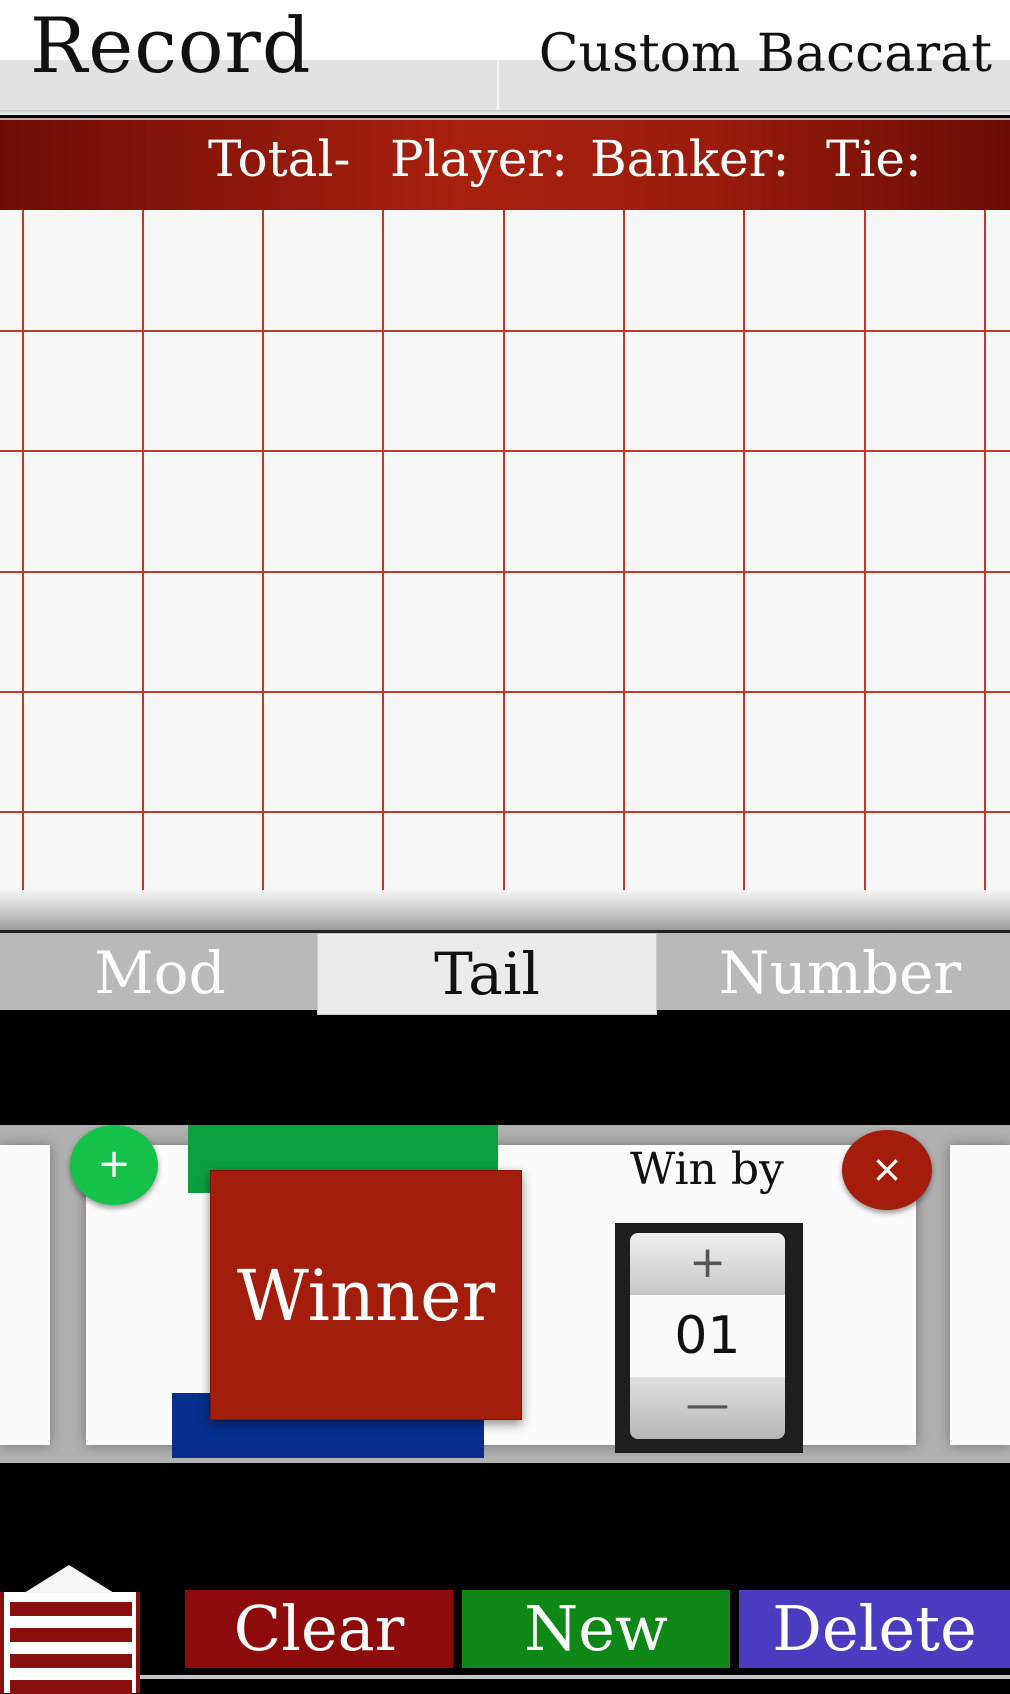 Image resolution: width=1010 pixels, height=1694 pixels. What do you see at coordinates (487, 974) in the screenshot?
I see `tab-tail: Tail` at bounding box center [487, 974].